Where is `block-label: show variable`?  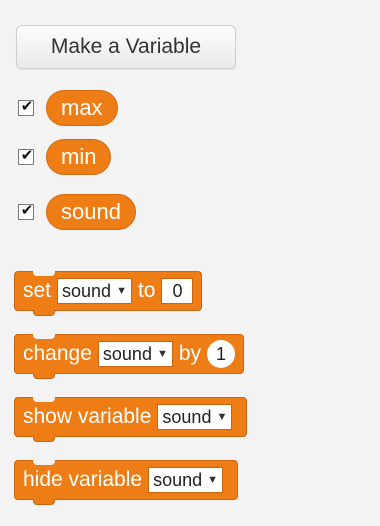
block-label: show variable is located at coordinates (87, 416).